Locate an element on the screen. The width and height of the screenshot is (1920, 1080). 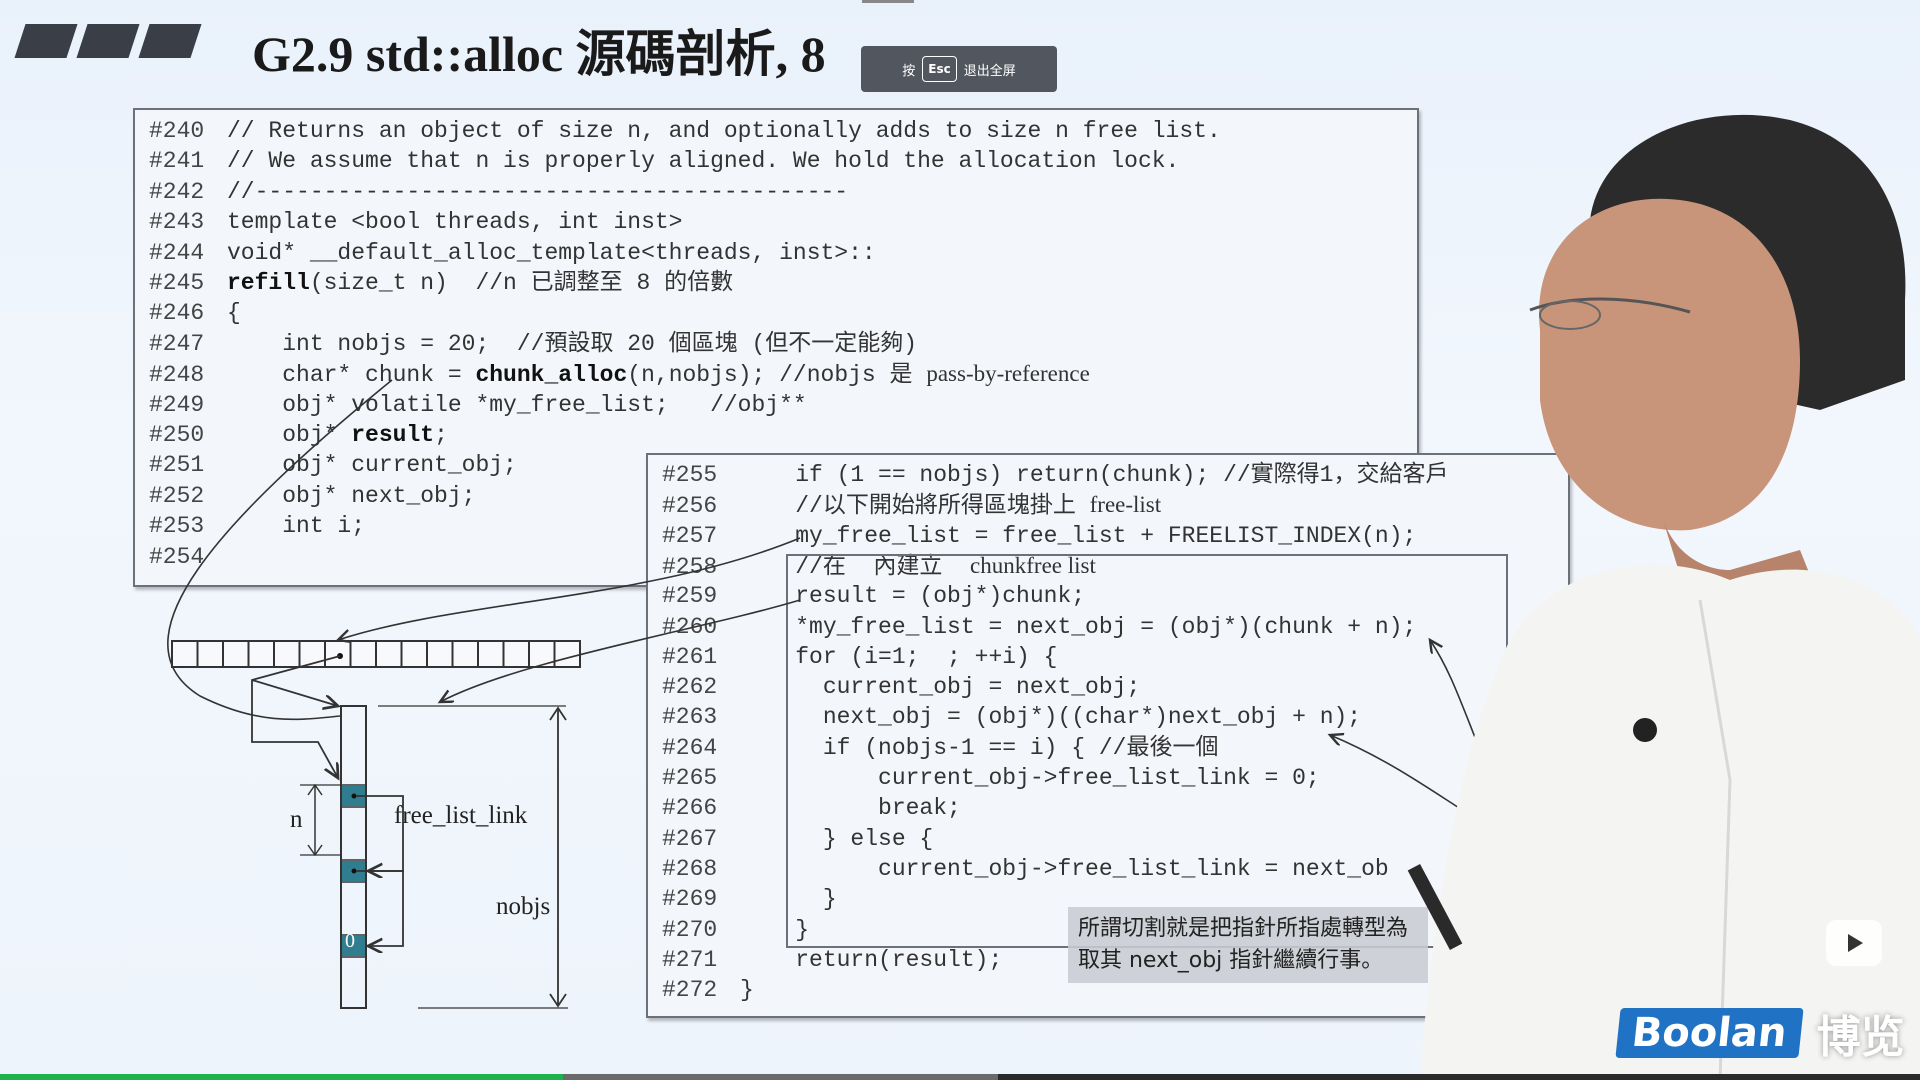
label-nobjs: nobjs is located at coordinates (523, 906).